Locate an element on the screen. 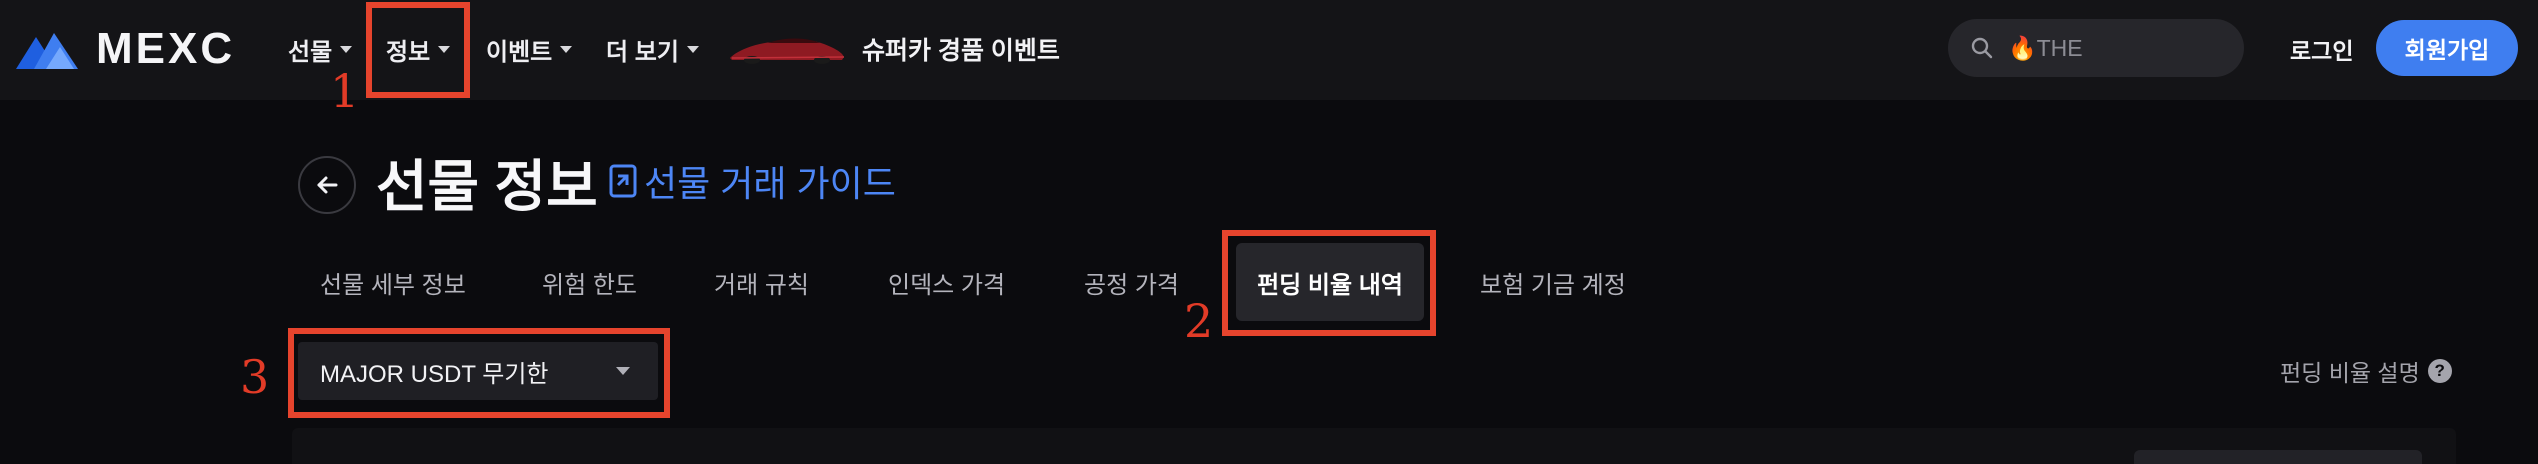  nav-events: 이벤트 is located at coordinates (529, 49).